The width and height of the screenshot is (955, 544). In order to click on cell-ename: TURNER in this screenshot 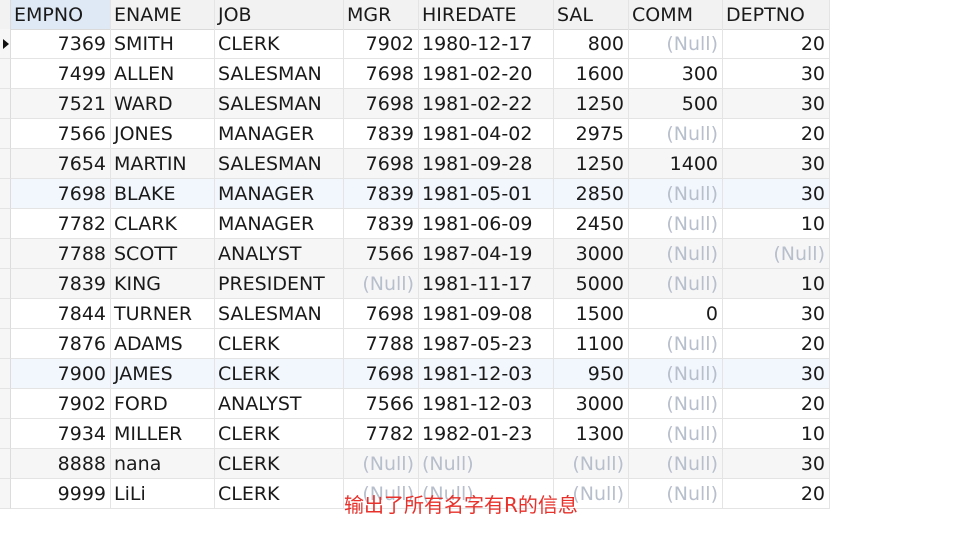, I will do `click(163, 314)`.